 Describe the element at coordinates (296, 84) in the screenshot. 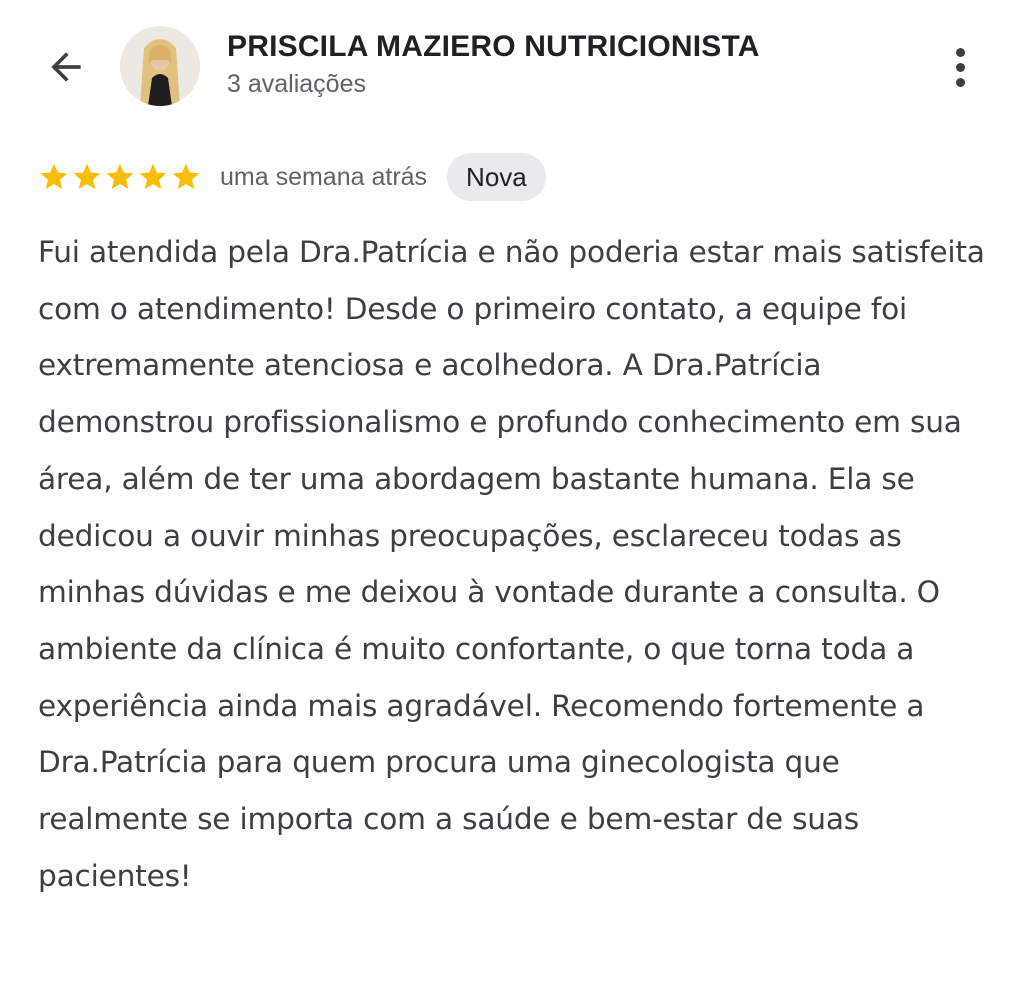

I see `review-count: 3 avaliações` at that location.